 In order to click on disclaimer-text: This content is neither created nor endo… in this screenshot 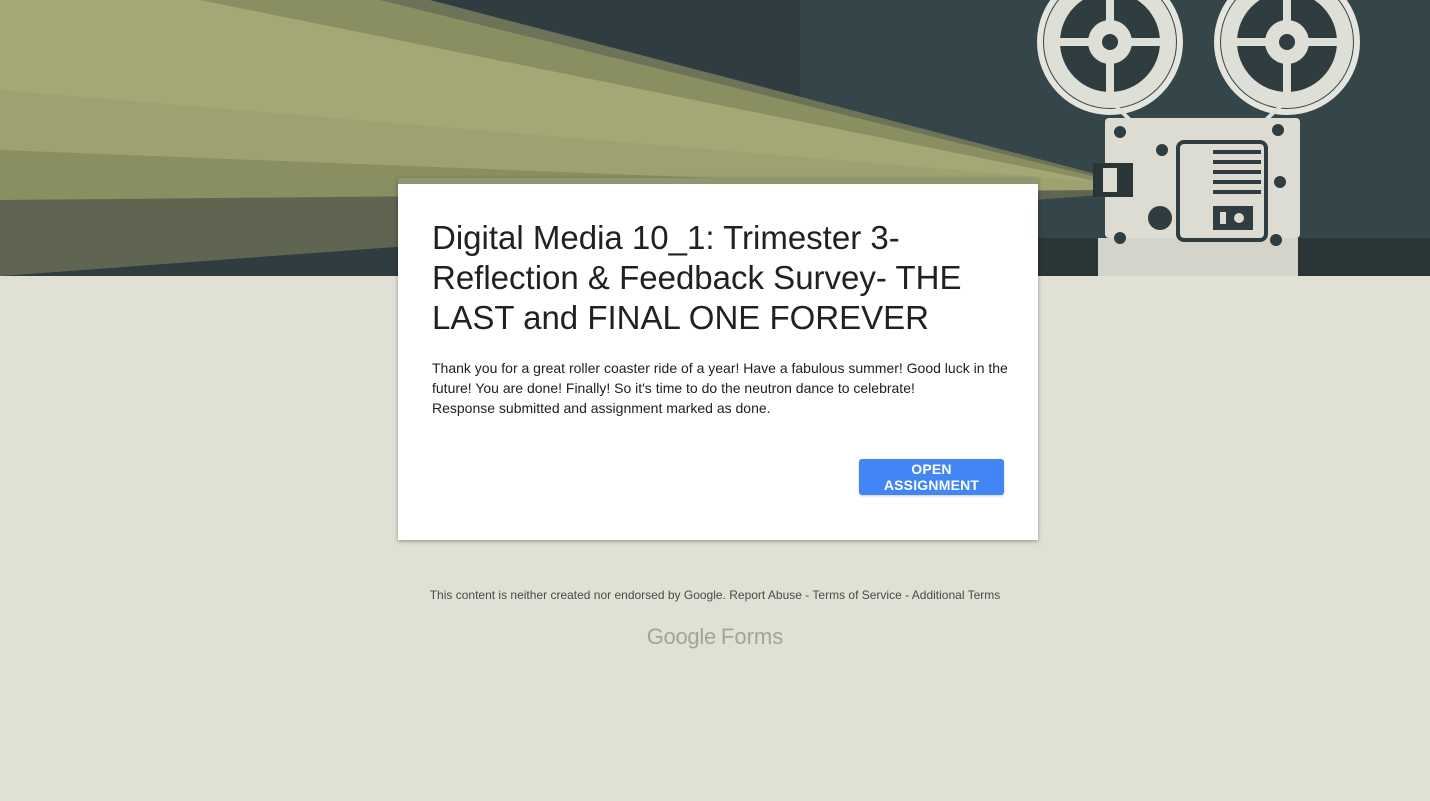, I will do `click(579, 595)`.